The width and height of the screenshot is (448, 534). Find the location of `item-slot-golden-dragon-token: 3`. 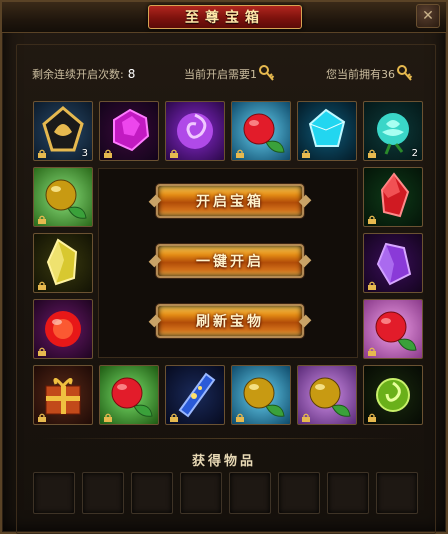

item-slot-golden-dragon-token: 3 is located at coordinates (63, 131).